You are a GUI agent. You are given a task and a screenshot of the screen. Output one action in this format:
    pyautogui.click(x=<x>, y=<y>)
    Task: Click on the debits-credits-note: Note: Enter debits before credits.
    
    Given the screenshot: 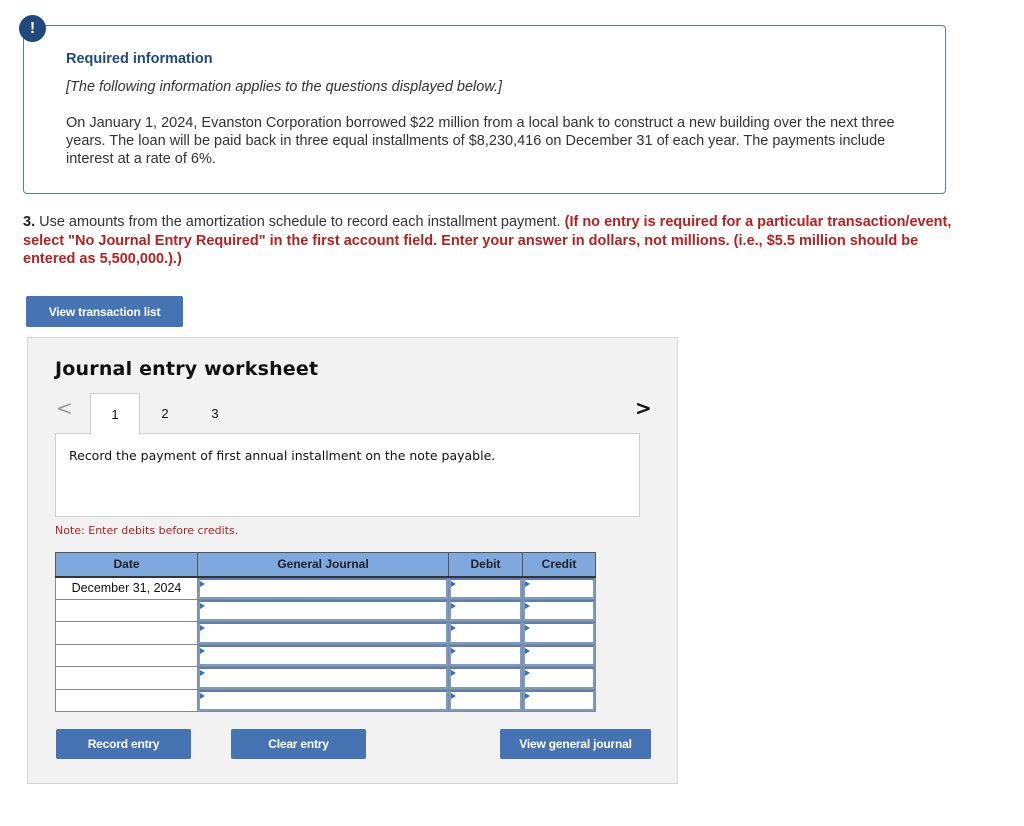 What is the action you would take?
    pyautogui.click(x=147, y=530)
    